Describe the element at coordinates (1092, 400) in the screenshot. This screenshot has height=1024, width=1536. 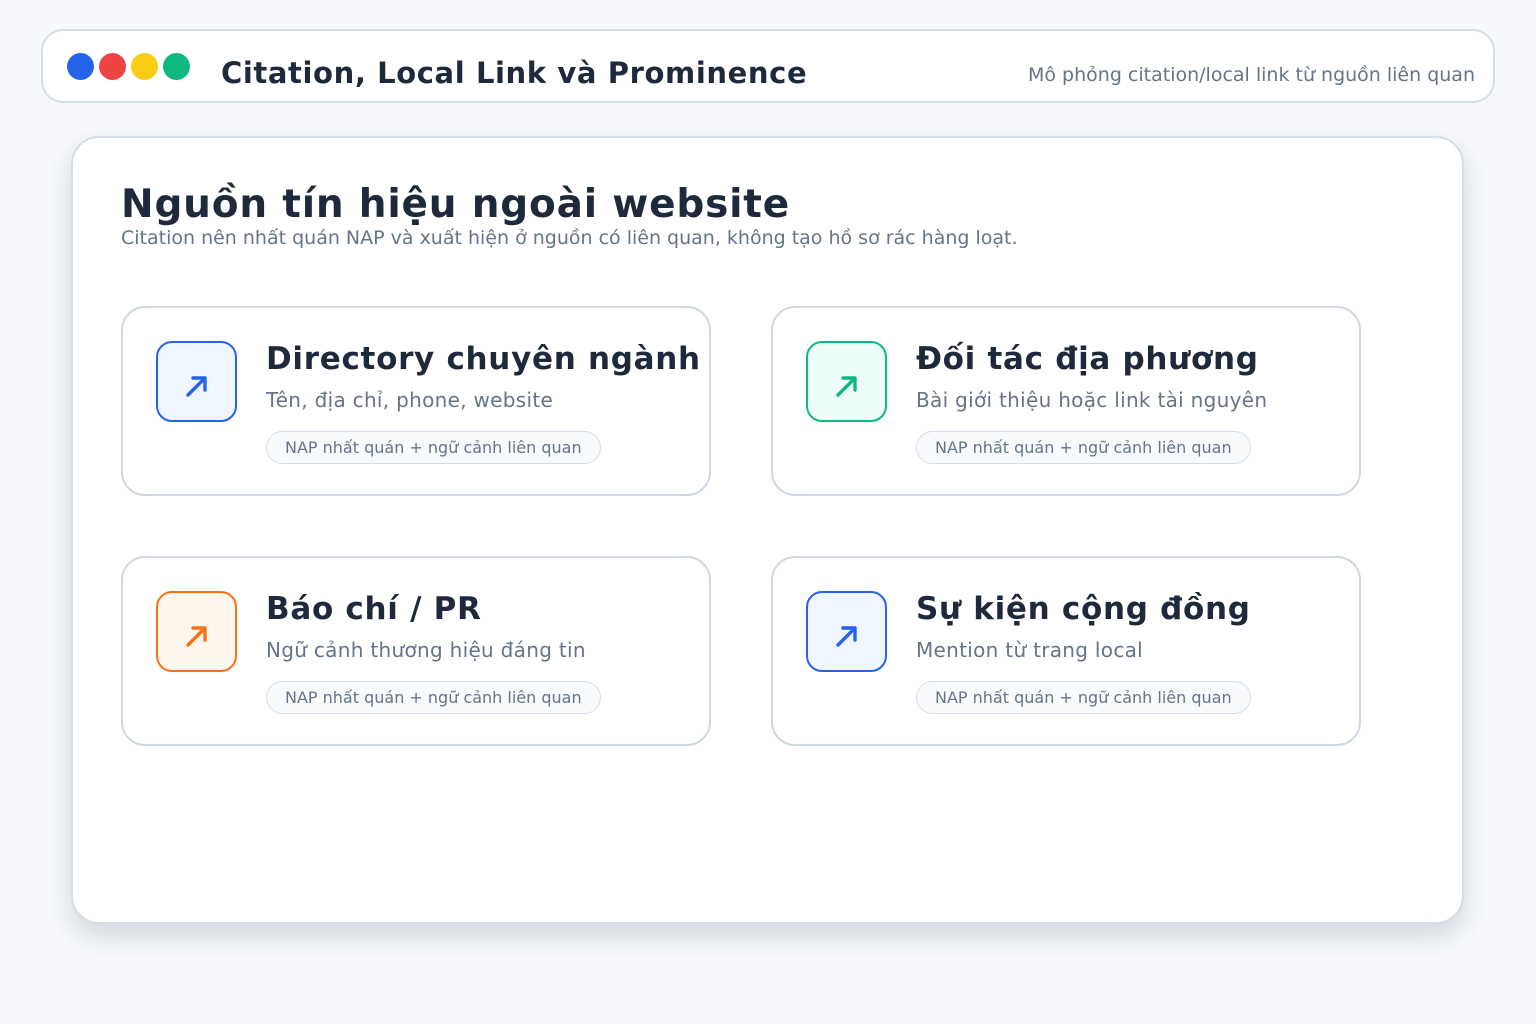
I see `card-description: Bài giới thiệu hoặc link tài nguyên` at that location.